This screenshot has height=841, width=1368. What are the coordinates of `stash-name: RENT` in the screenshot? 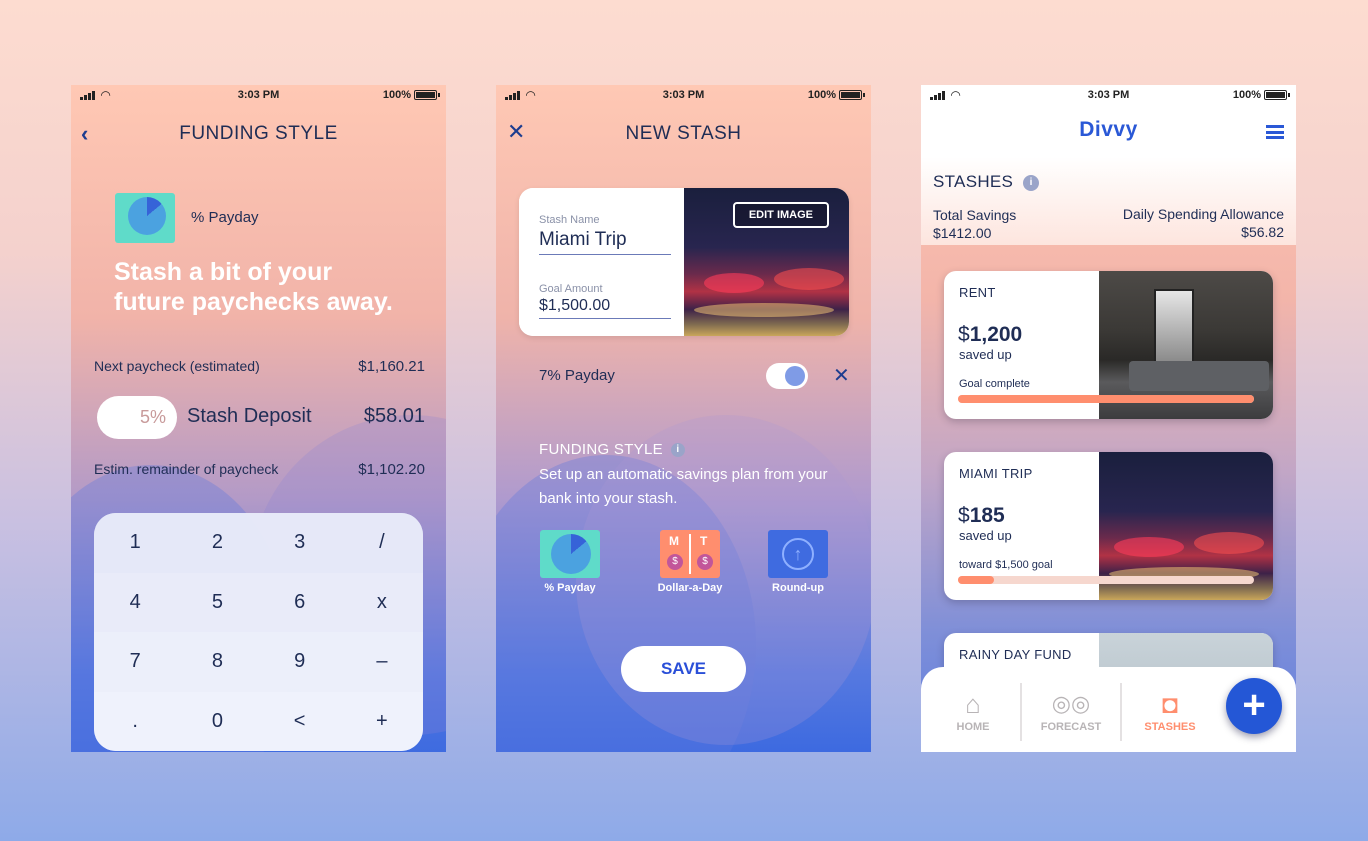 It's located at (977, 292).